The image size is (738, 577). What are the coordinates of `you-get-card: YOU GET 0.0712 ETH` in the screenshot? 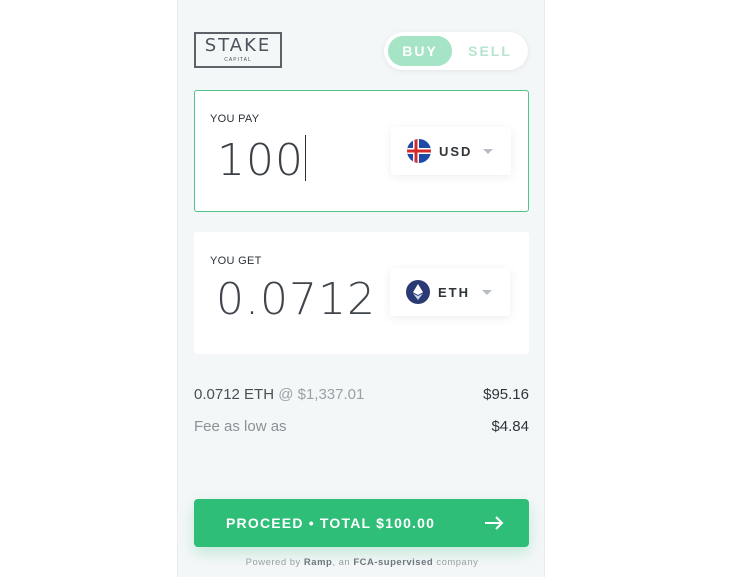 It's located at (361, 293).